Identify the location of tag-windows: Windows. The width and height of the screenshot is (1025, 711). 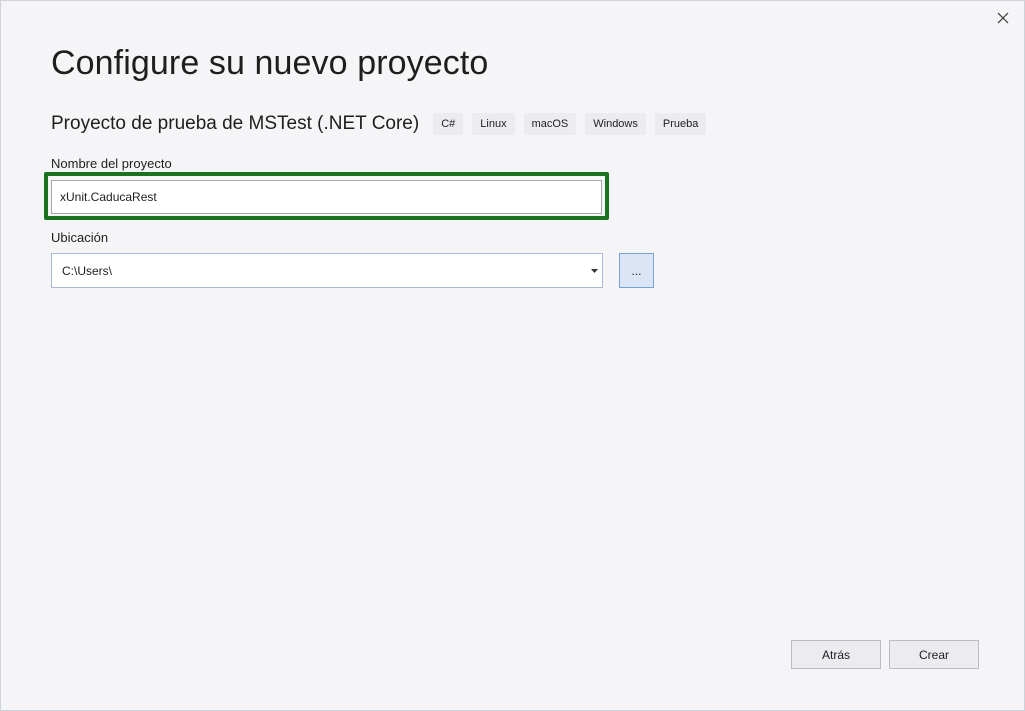
(615, 124).